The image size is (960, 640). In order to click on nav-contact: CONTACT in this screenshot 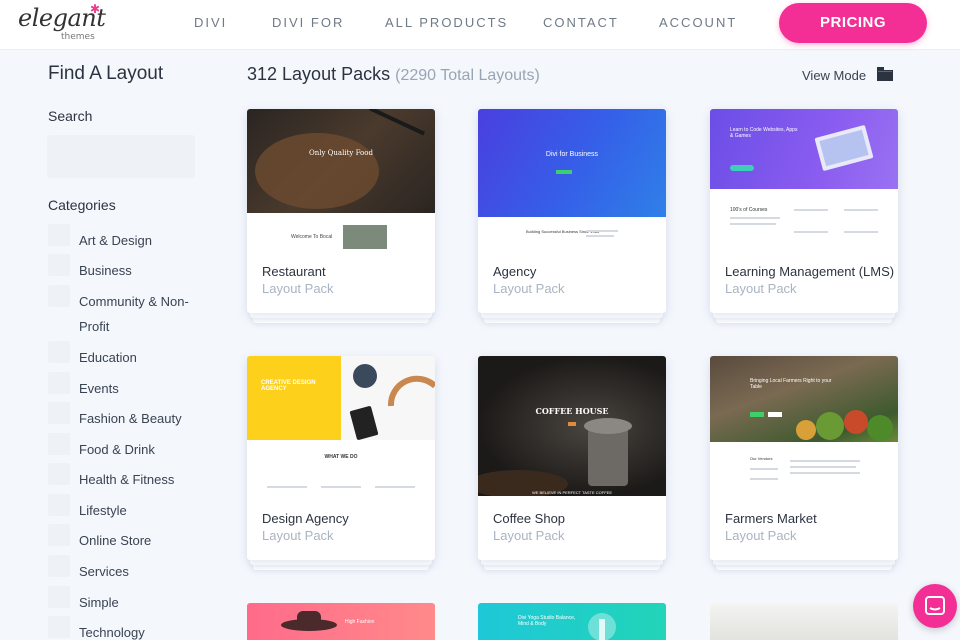, I will do `click(581, 23)`.